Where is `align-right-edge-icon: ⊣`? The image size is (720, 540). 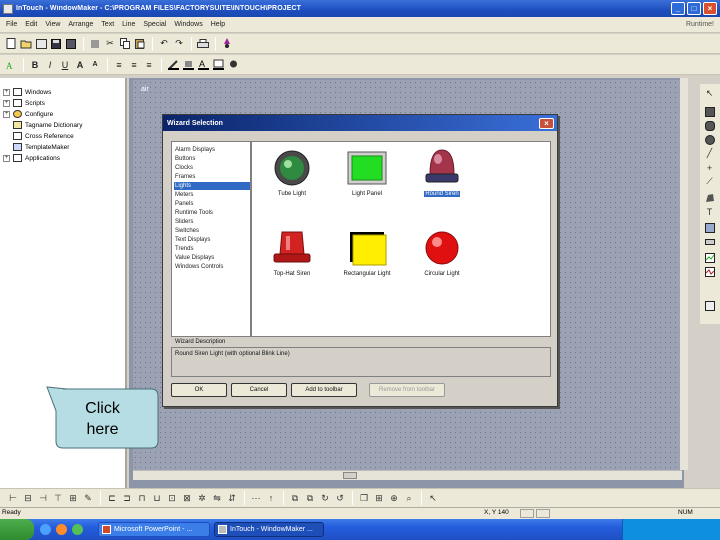 align-right-edge-icon: ⊣ is located at coordinates (43, 498).